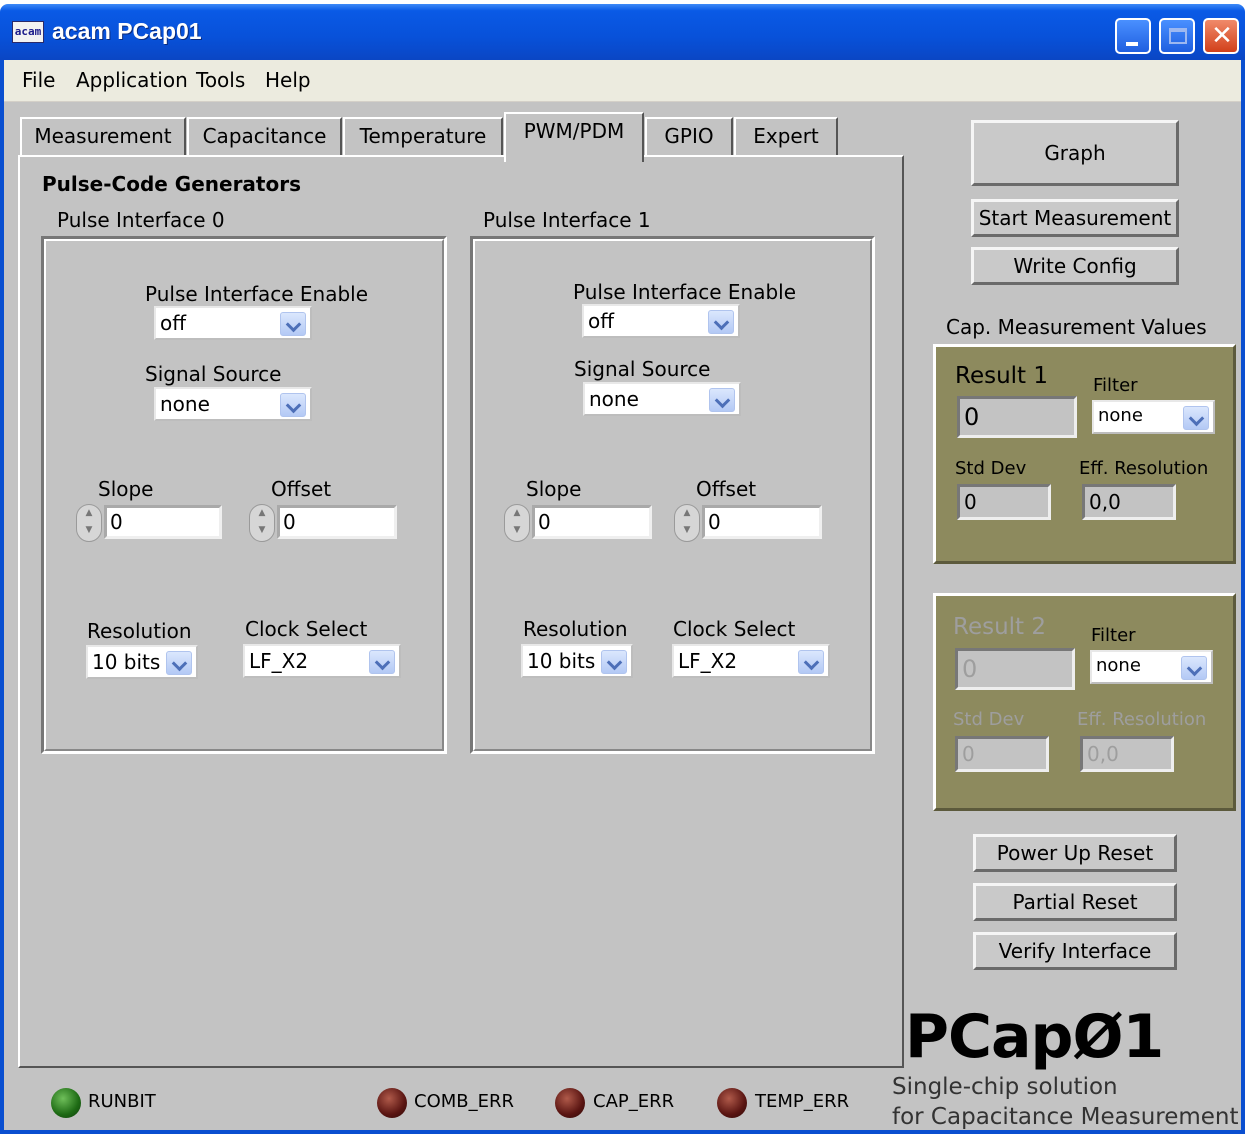 The height and width of the screenshot is (1134, 1245). I want to click on pi1-clock-select: LF_X2, so click(751, 661).